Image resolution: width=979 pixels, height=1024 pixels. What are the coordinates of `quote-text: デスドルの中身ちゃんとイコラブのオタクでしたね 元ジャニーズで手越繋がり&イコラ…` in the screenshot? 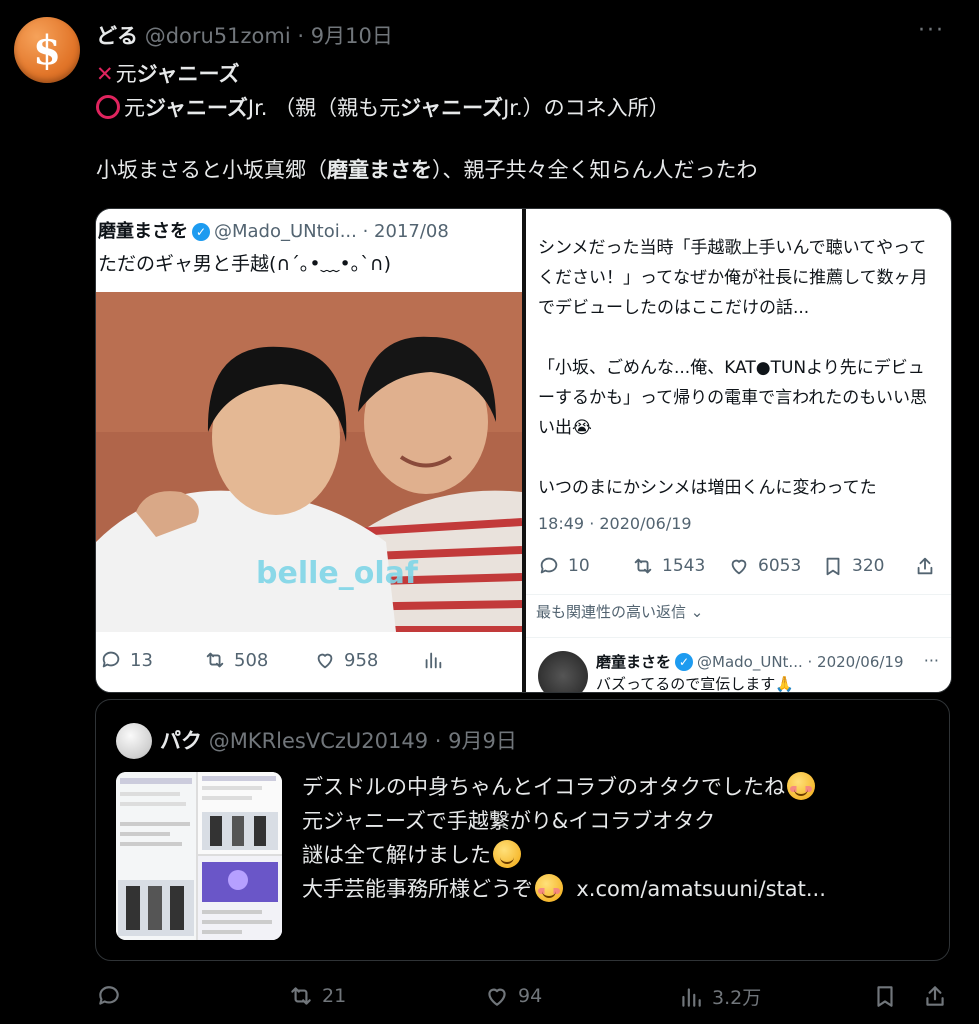 It's located at (564, 838).